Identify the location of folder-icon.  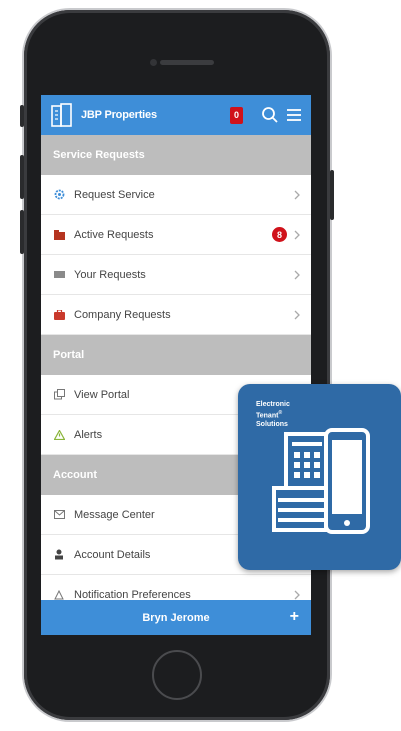
(59, 235).